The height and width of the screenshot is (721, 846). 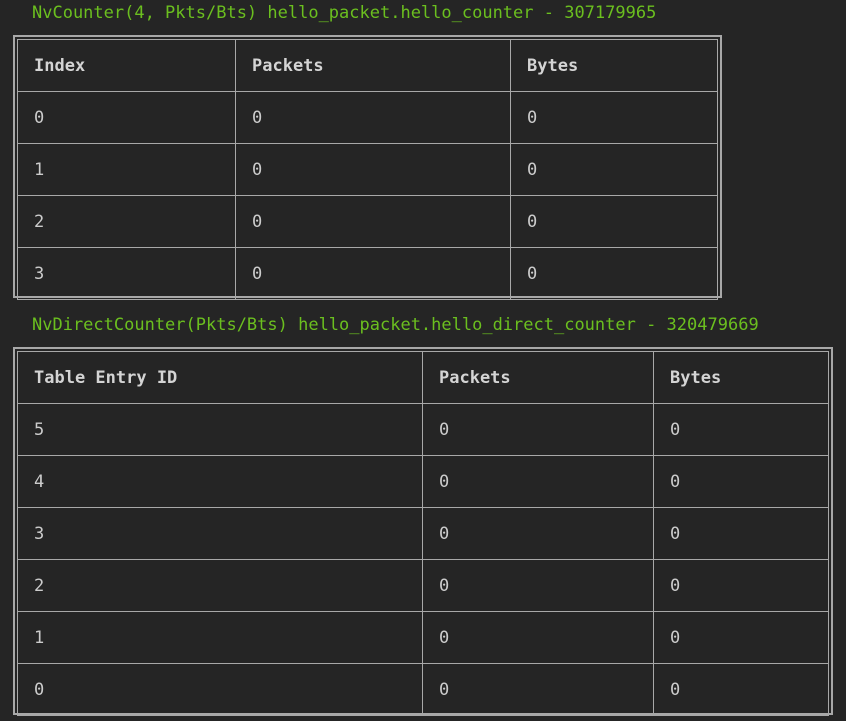 What do you see at coordinates (220, 429) in the screenshot?
I see `cell-entry-id: 5` at bounding box center [220, 429].